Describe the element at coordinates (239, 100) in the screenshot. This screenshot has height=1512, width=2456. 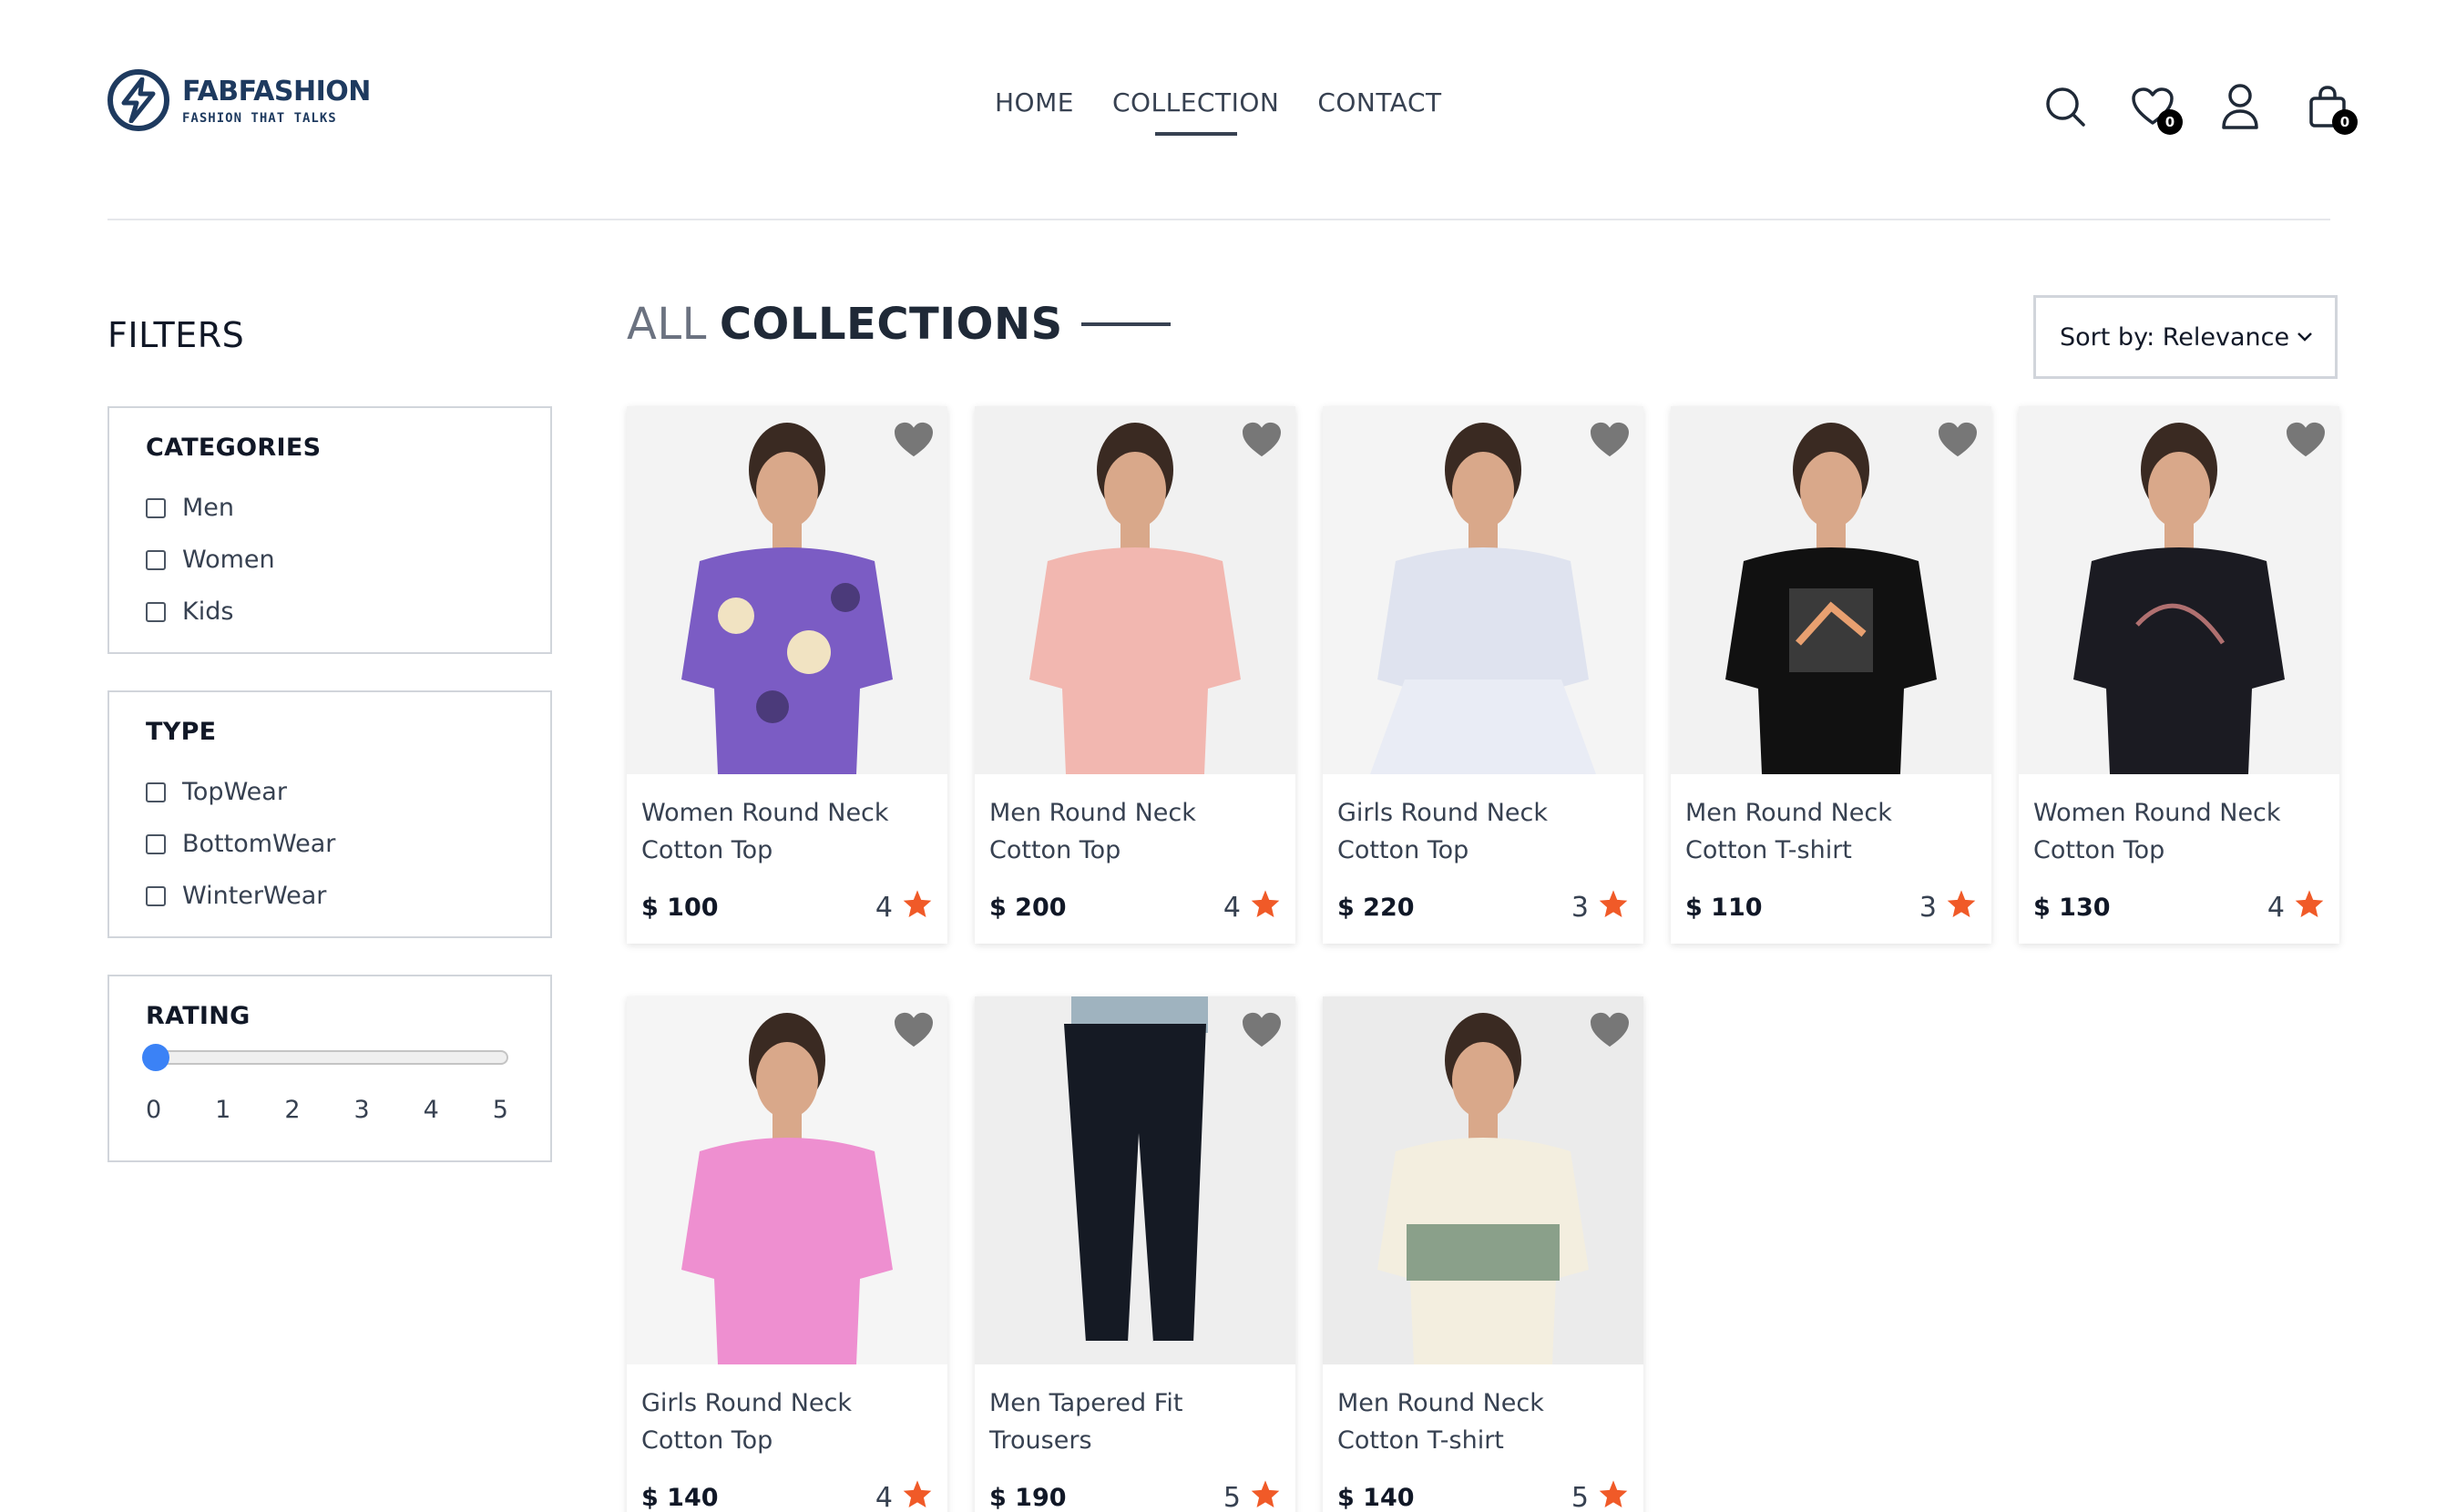
I see `brand-logo: FABFASHION FASHION THAT TALKS` at that location.